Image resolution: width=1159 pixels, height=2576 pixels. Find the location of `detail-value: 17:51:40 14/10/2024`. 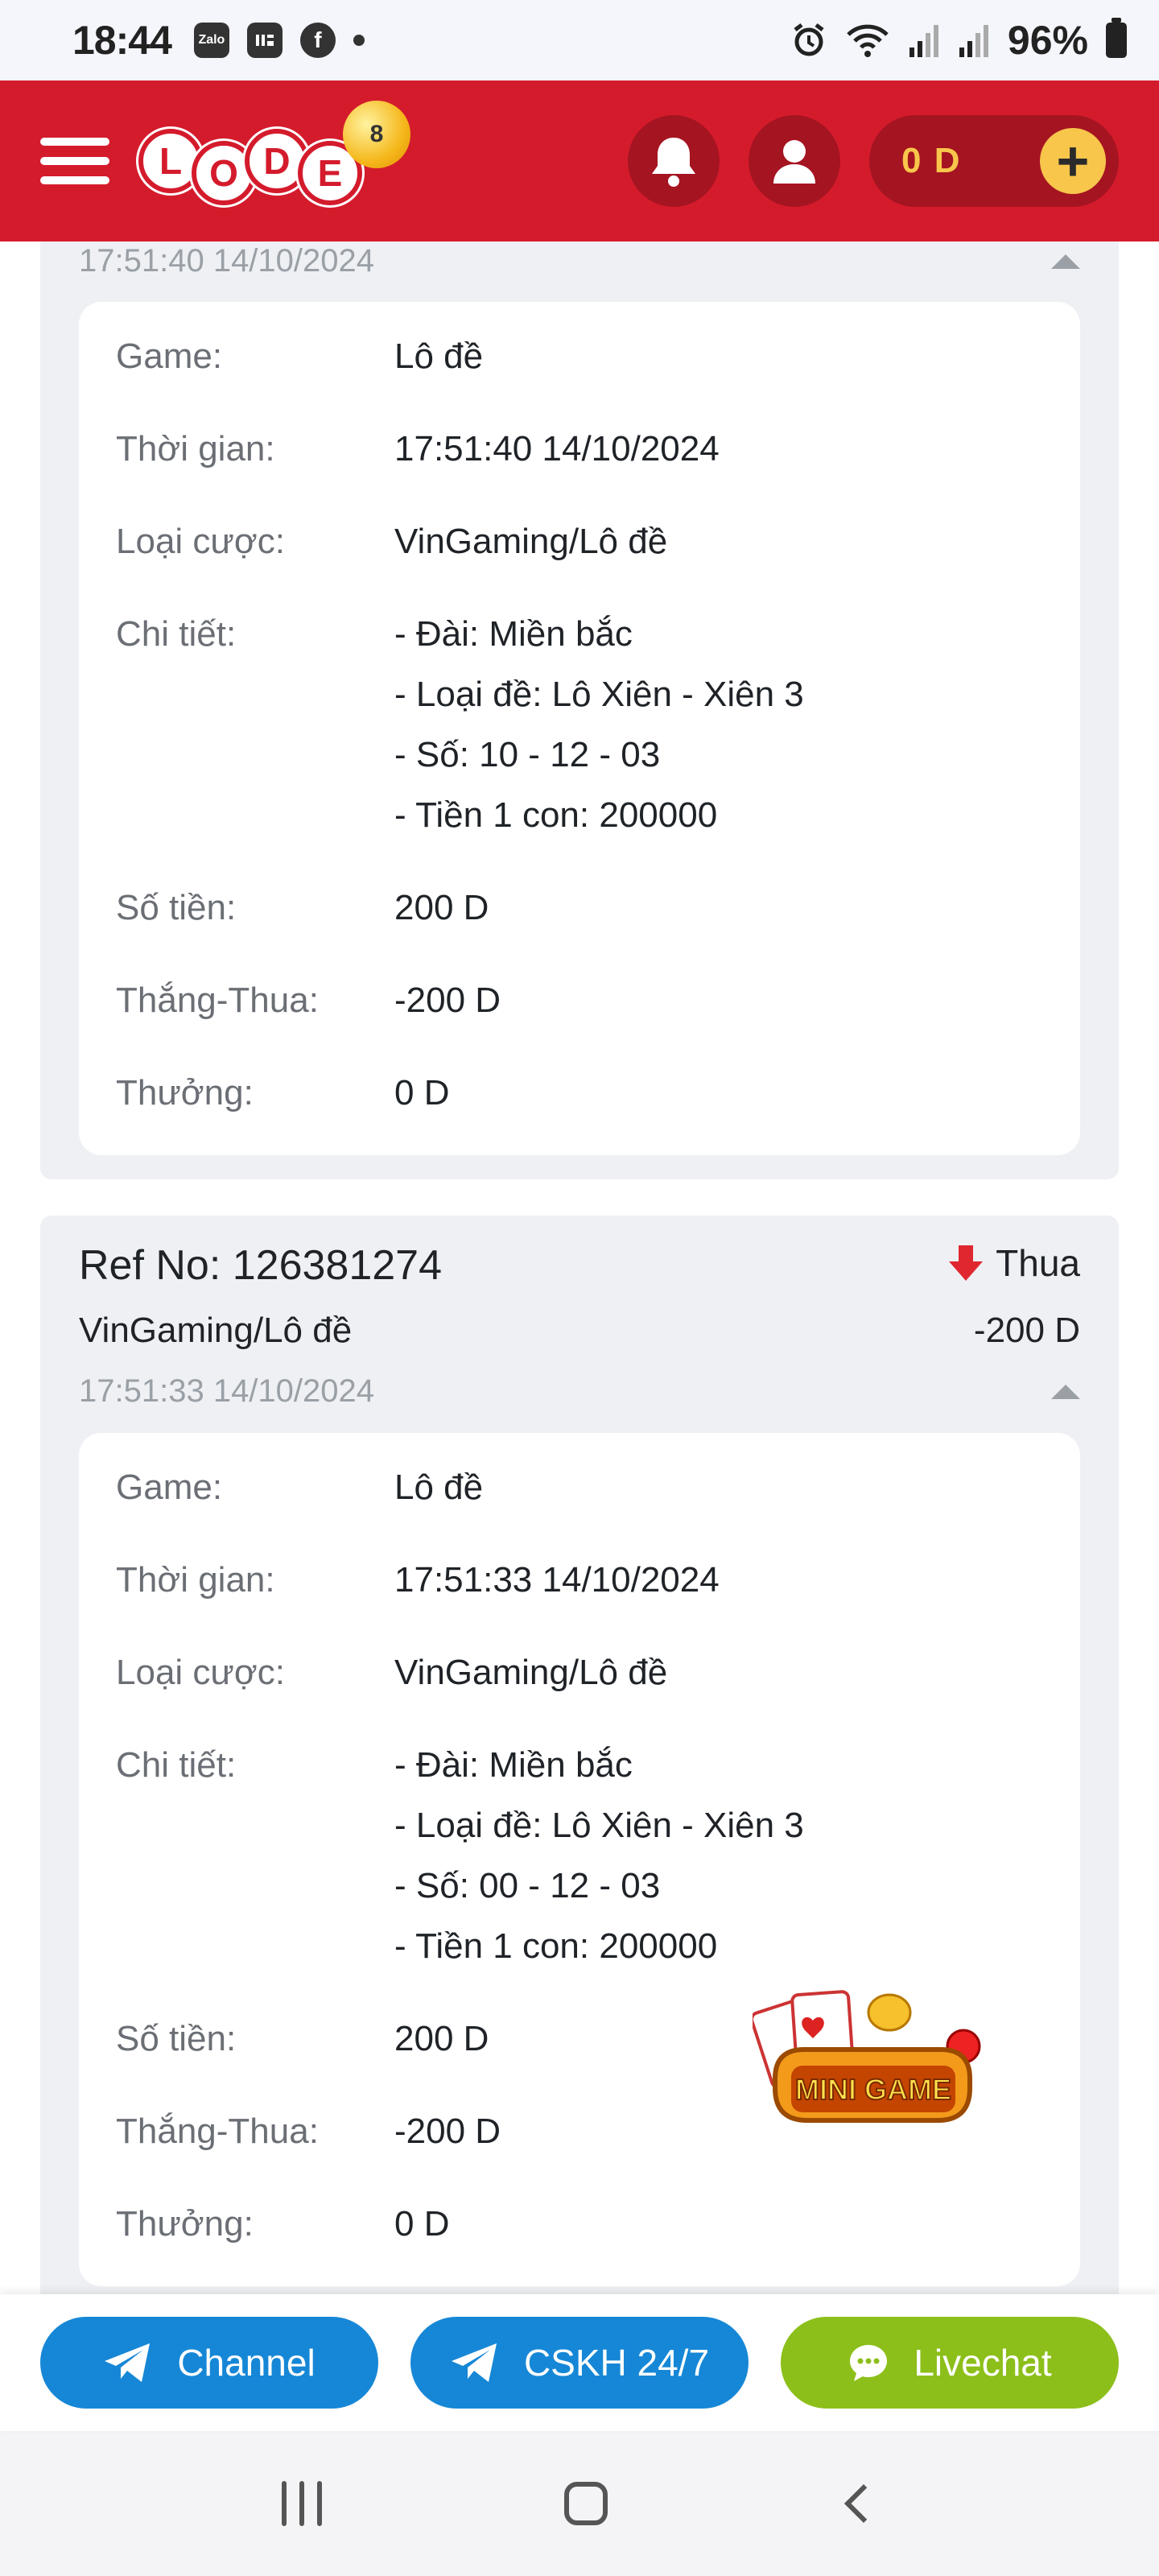

detail-value: 17:51:40 14/10/2024 is located at coordinates (557, 449).